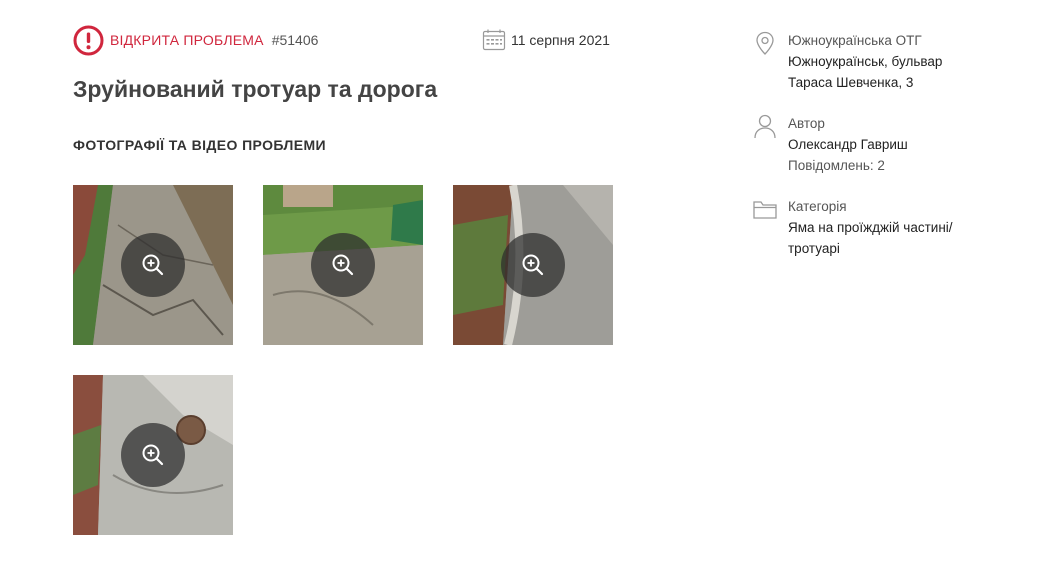  I want to click on map-pin-icon, so click(765, 43).